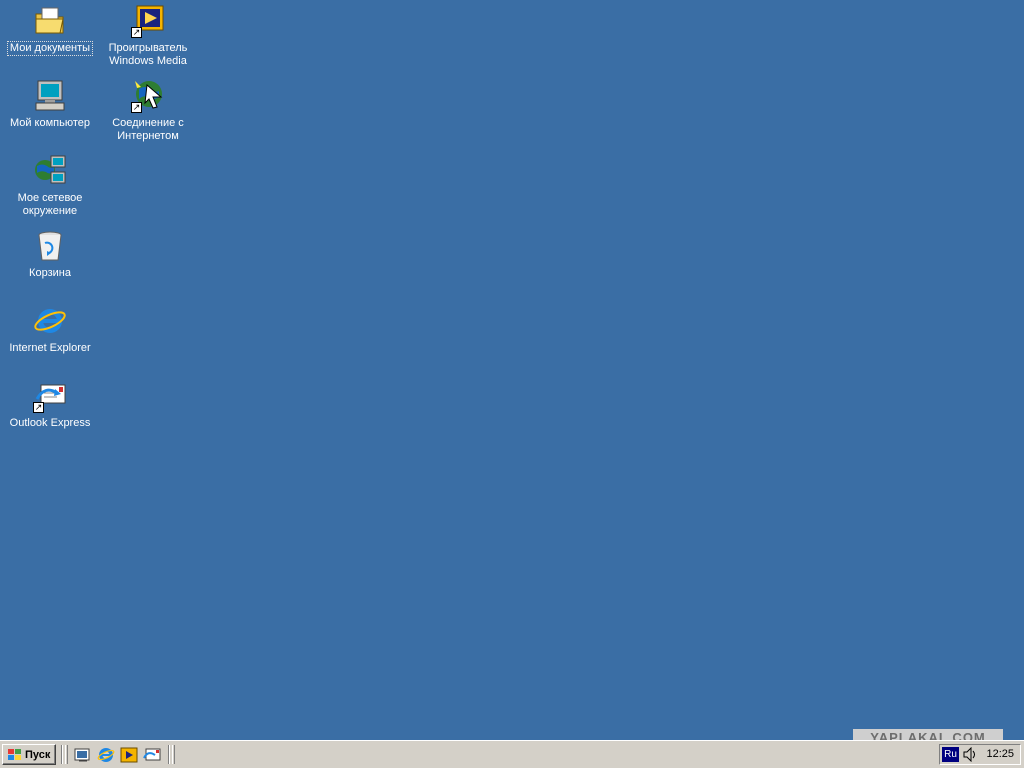 The width and height of the screenshot is (1024, 768). I want to click on recycle-bin-icon, so click(50, 246).